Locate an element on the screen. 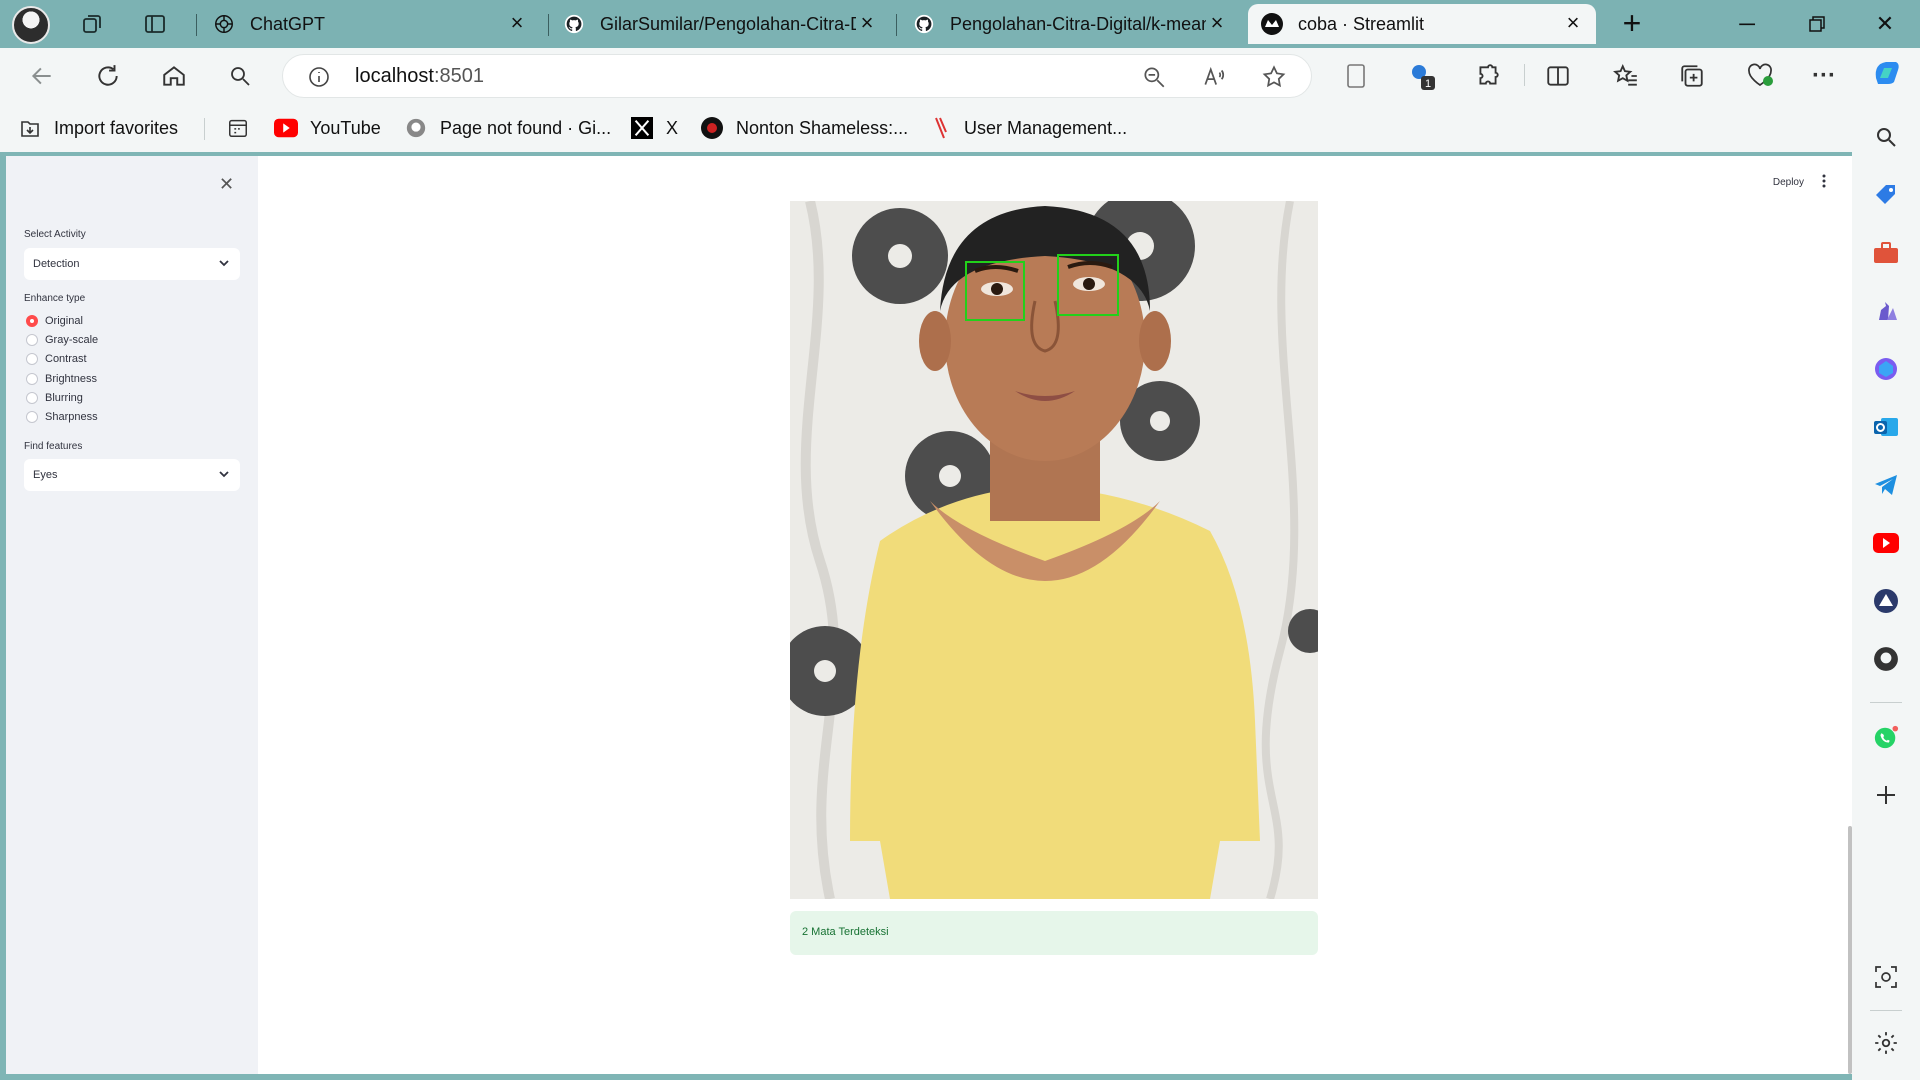 Image resolution: width=1920 pixels, height=1080 pixels. url-text: localhost:8501 is located at coordinates (419, 76).